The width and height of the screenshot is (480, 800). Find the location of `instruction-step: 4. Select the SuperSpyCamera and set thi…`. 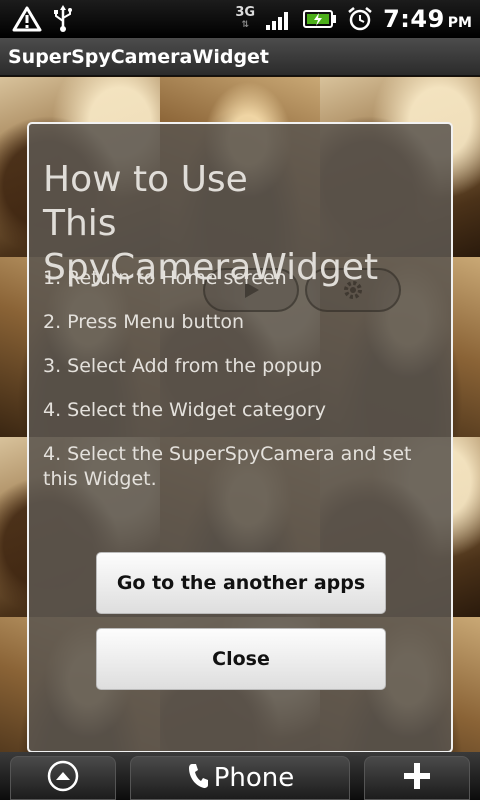

instruction-step: 4. Select the SuperSpyCamera and set thi… is located at coordinates (227, 466).